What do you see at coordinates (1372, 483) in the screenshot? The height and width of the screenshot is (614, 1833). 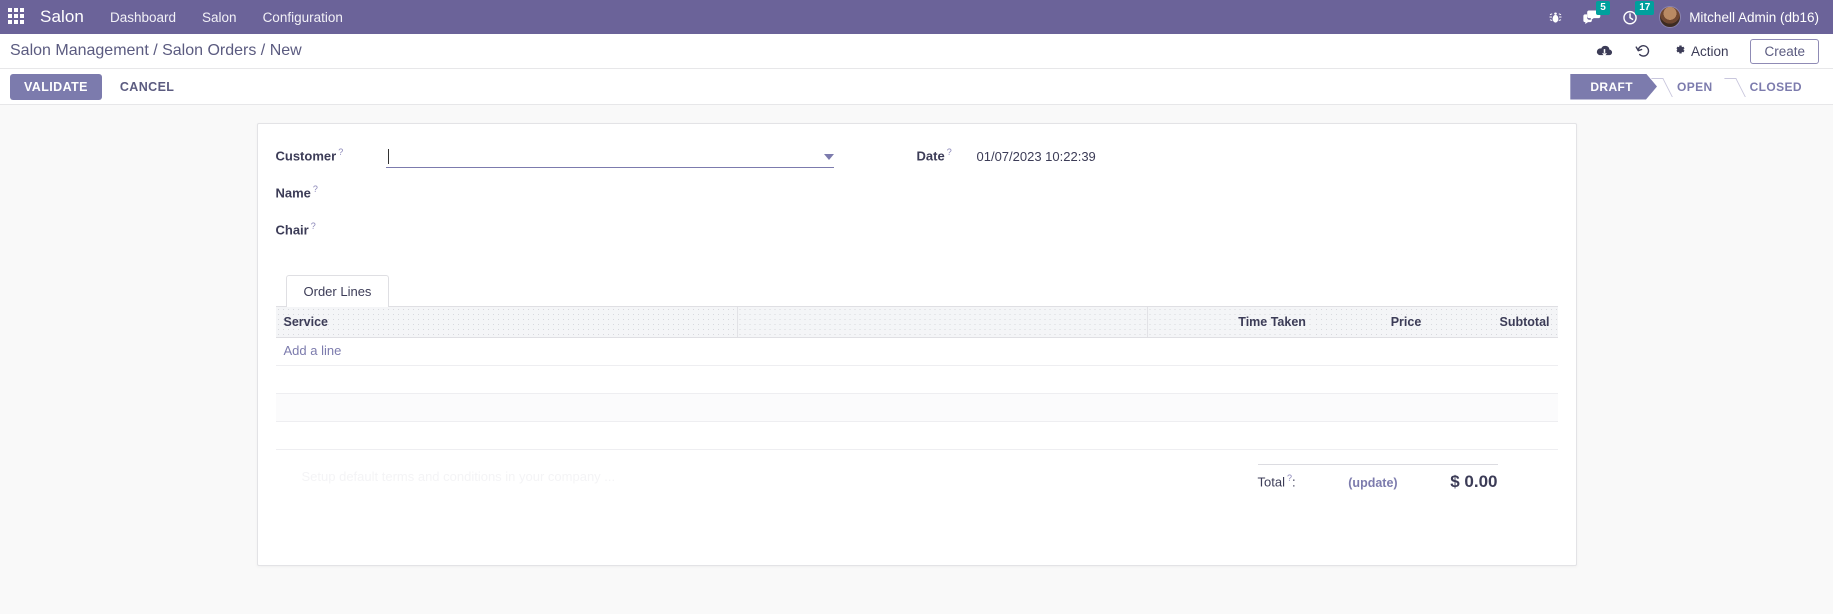 I see `total-update-link: (update)` at bounding box center [1372, 483].